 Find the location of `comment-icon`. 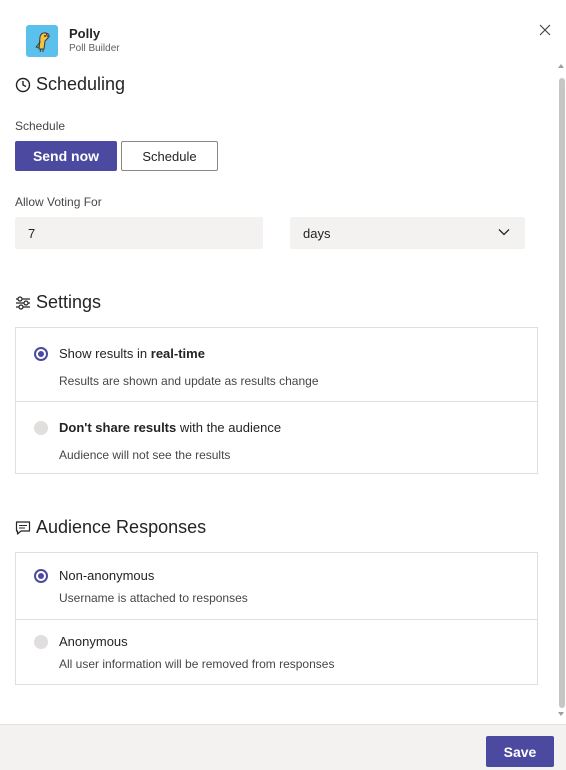

comment-icon is located at coordinates (23, 527).